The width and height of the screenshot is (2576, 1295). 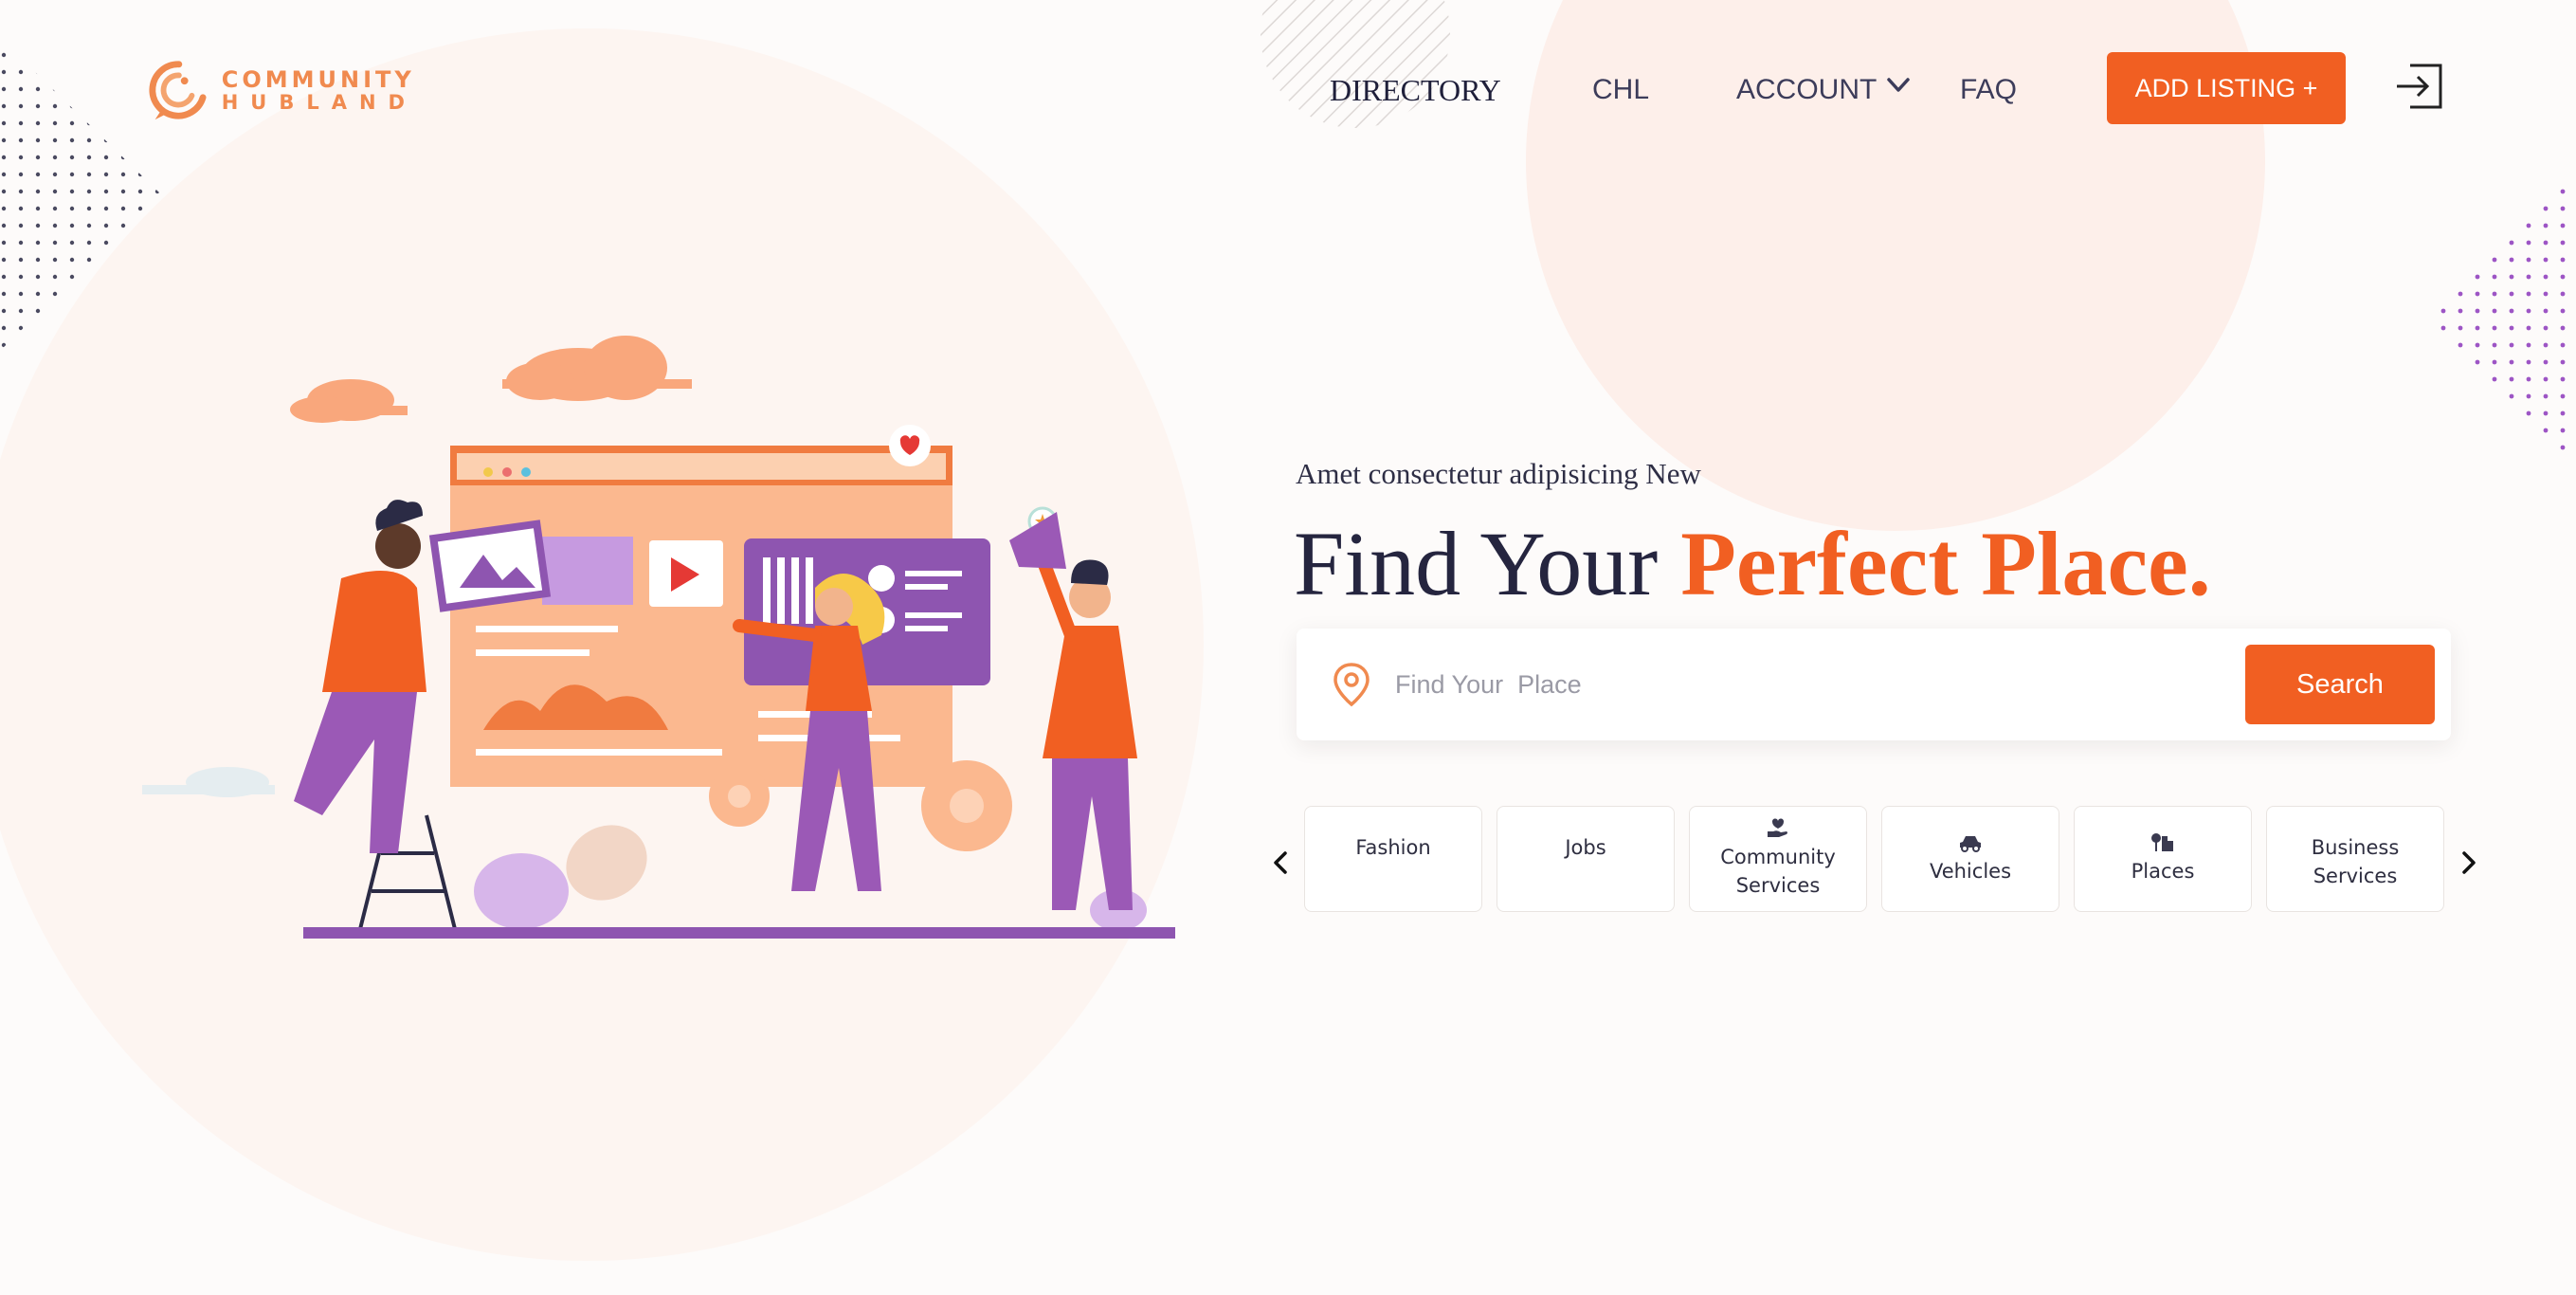 I want to click on brand-logo: COMMUNITY HUBLAND, so click(x=279, y=90).